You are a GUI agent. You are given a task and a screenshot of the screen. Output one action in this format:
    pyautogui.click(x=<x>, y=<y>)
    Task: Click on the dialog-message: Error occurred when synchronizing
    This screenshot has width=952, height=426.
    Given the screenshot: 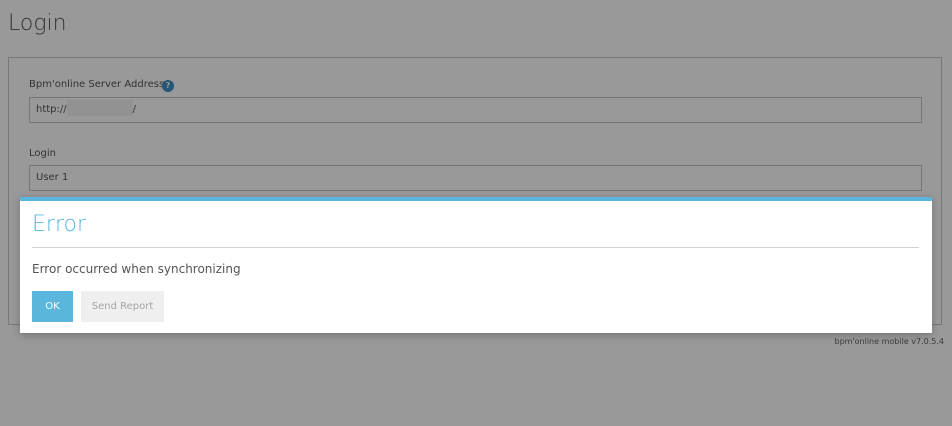 What is the action you would take?
    pyautogui.click(x=136, y=269)
    